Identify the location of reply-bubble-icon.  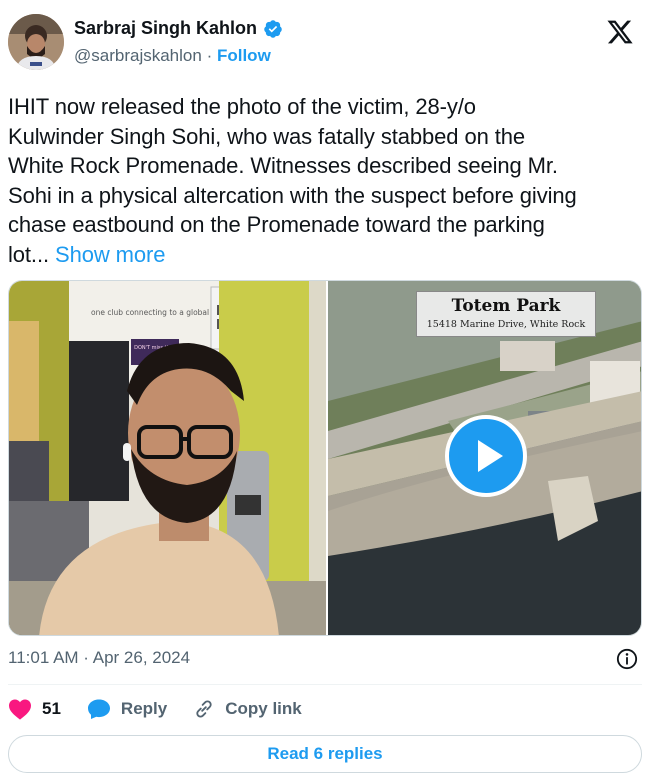
(98, 709).